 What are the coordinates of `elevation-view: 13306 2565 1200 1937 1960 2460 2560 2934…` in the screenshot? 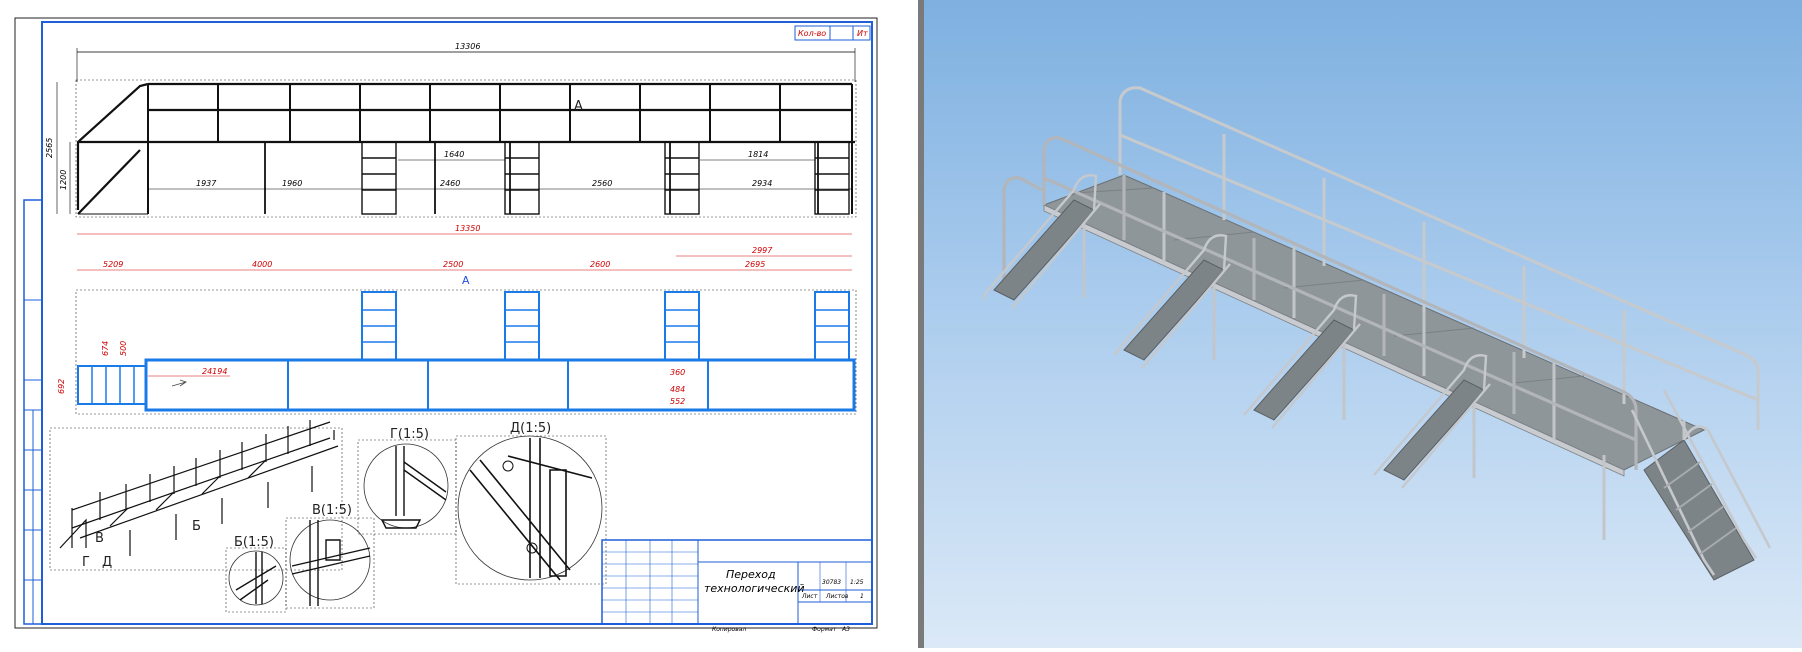 It's located at (451, 130).